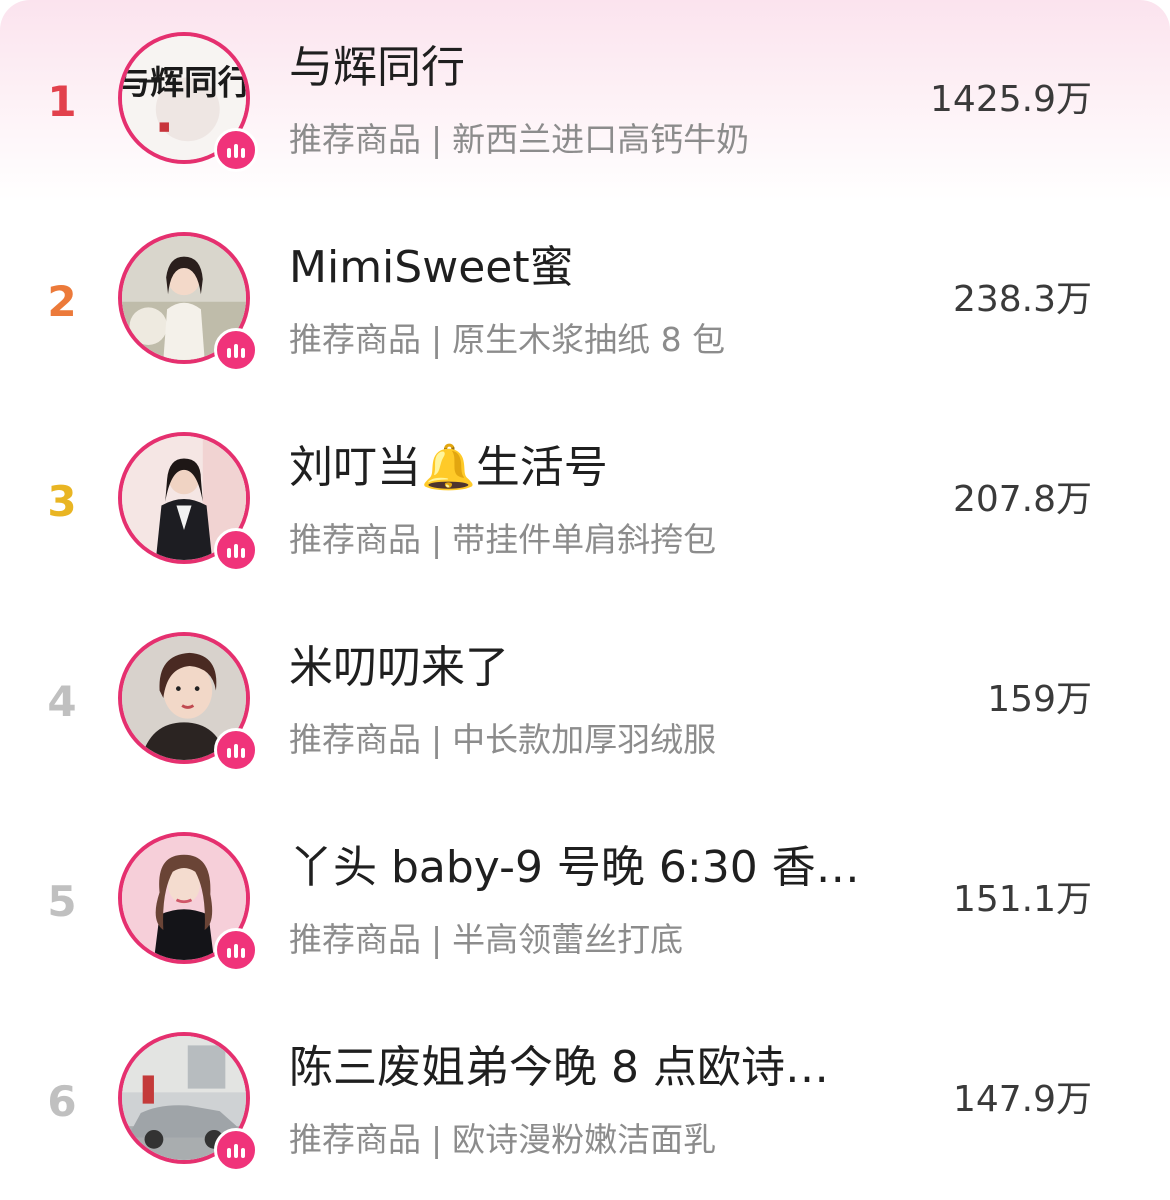  I want to click on recommended-product: 推荐商品 | 新西兰进口高钙牛奶, so click(589, 140).